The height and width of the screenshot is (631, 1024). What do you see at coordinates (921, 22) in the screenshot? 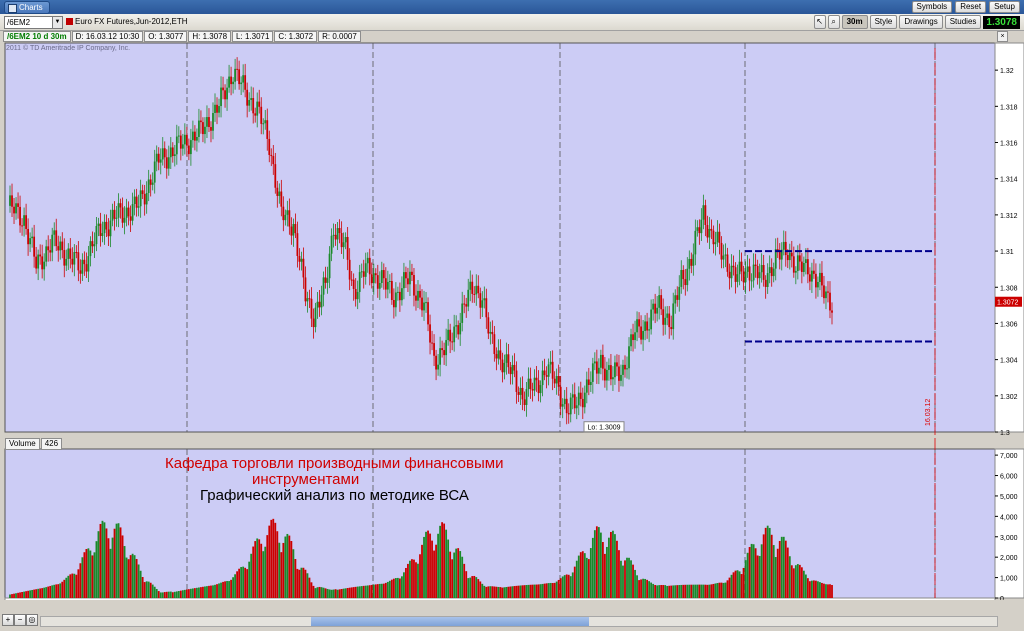
I see `drawings-button: Drawings` at bounding box center [921, 22].